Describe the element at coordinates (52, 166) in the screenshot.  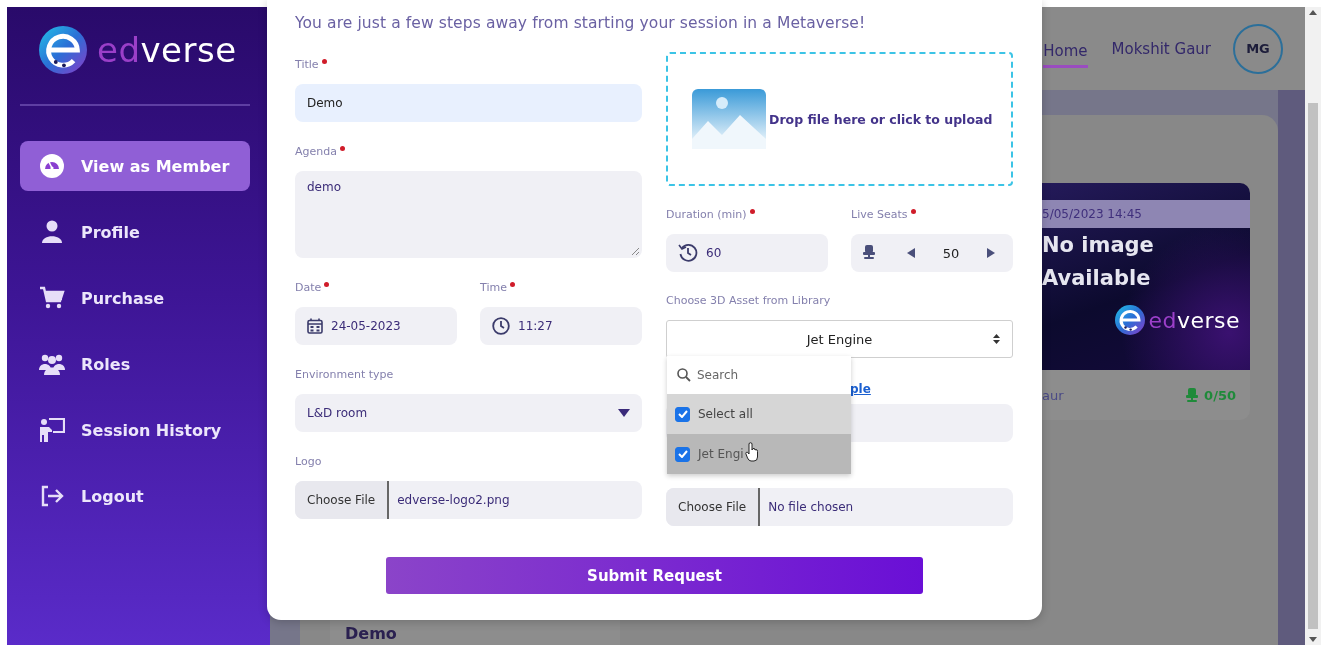
I see `gauge-icon` at that location.